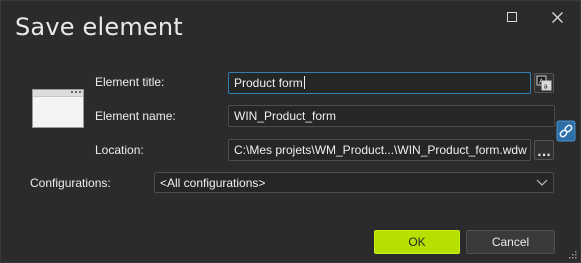 The height and width of the screenshot is (263, 581). What do you see at coordinates (99, 27) in the screenshot?
I see `dialog-title: Save element` at bounding box center [99, 27].